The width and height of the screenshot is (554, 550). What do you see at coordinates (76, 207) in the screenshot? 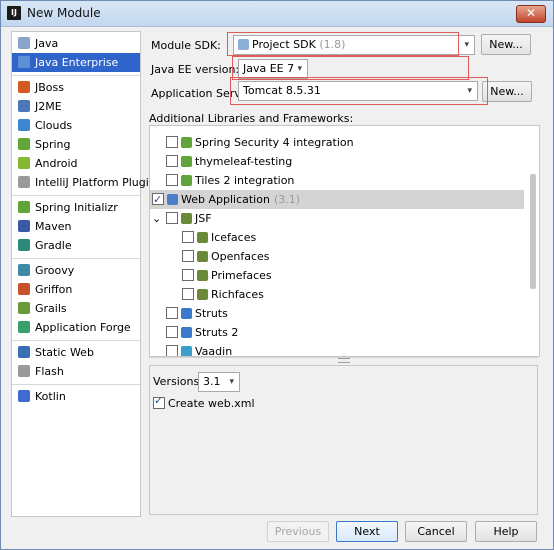
I see `sidebar-item-spring-initializr: Spring Initializr` at bounding box center [76, 207].